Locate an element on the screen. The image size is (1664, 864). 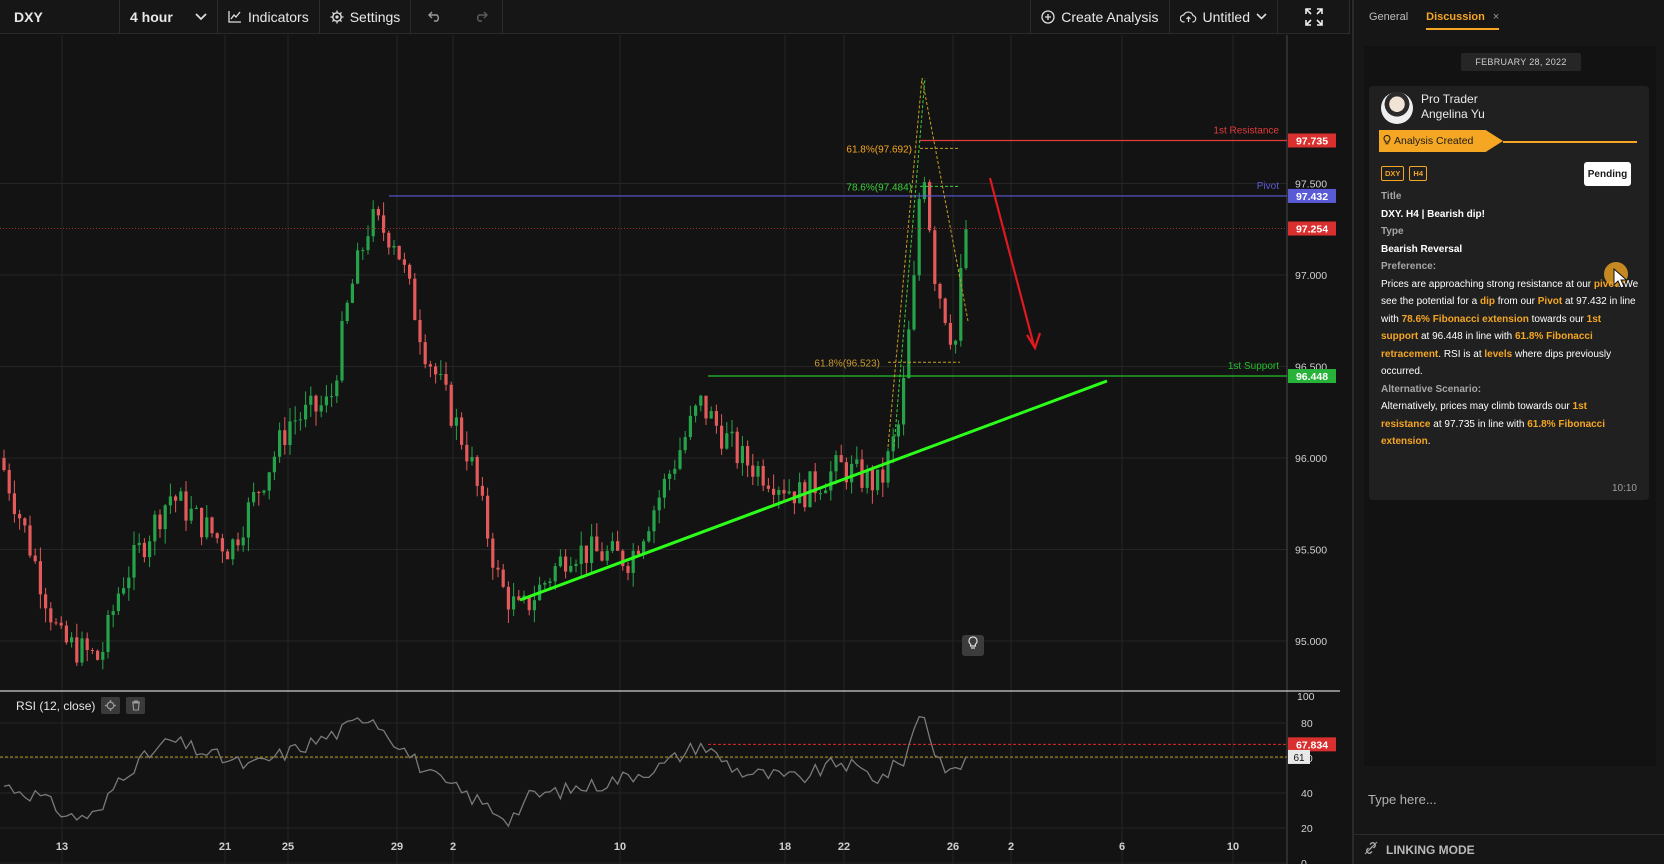
fullscreen-button is located at coordinates (1314, 16).